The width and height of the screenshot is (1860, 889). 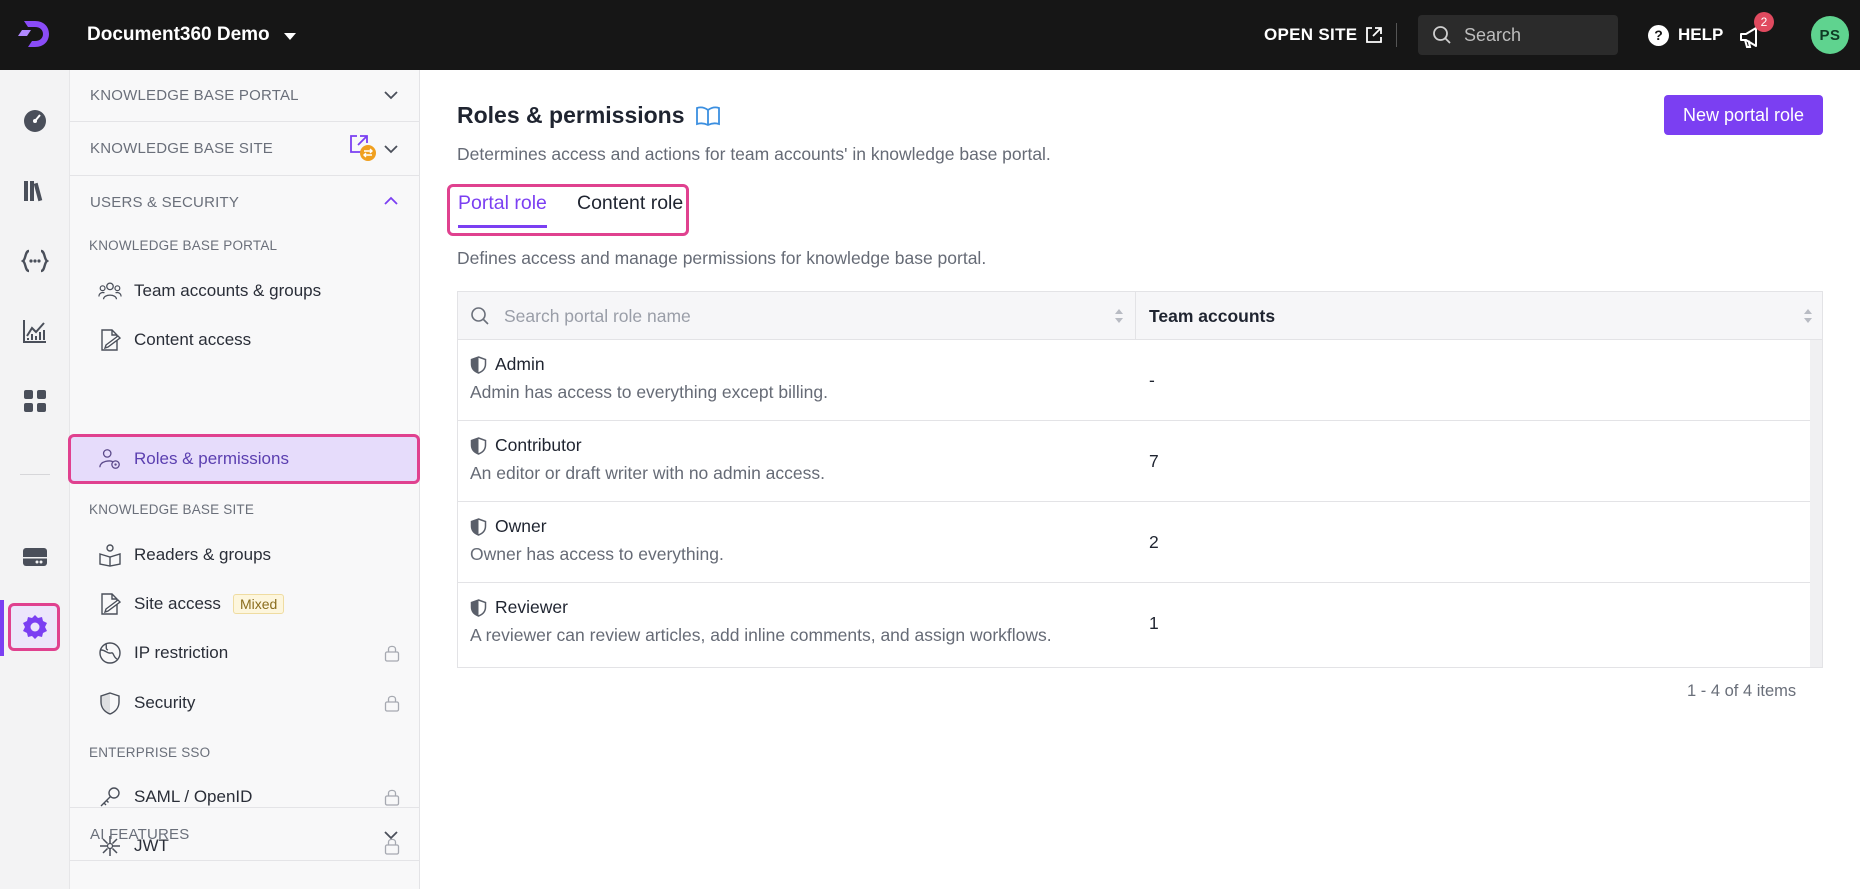 What do you see at coordinates (245, 703) in the screenshot?
I see `nav-security: Security` at bounding box center [245, 703].